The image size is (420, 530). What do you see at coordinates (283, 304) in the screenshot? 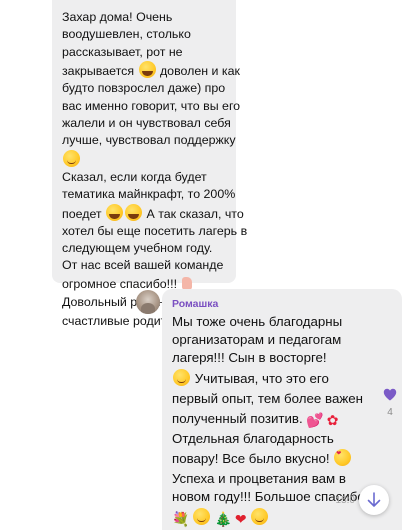
I see `sender-name: Ромашка` at bounding box center [283, 304].